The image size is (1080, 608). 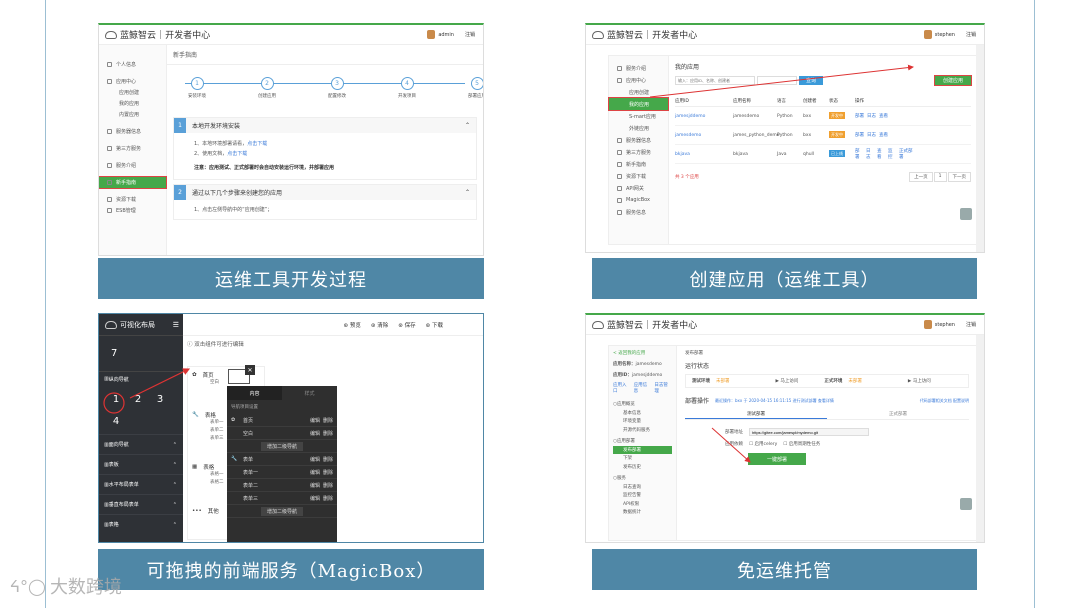 What do you see at coordinates (85, 587) in the screenshot?
I see `watermark-text: 大数跨境` at bounding box center [85, 587].